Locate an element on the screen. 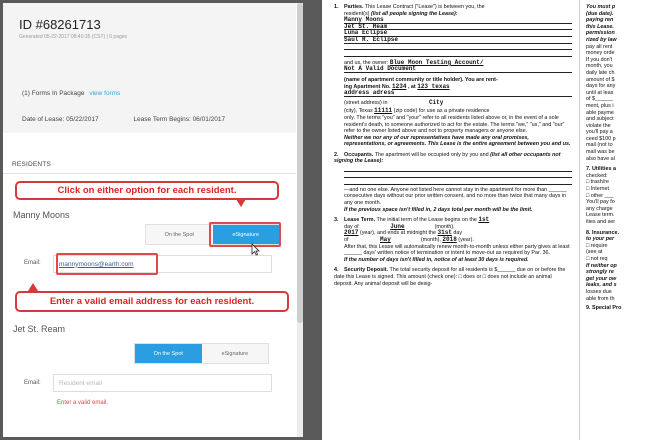 The height and width of the screenshot is (440, 645). term-start-month: June is located at coordinates (397, 226).